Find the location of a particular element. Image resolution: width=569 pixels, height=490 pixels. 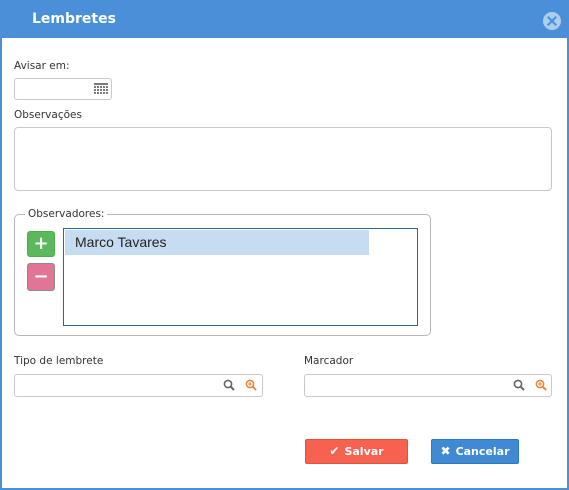

x-icon: ✖ is located at coordinates (445, 451).